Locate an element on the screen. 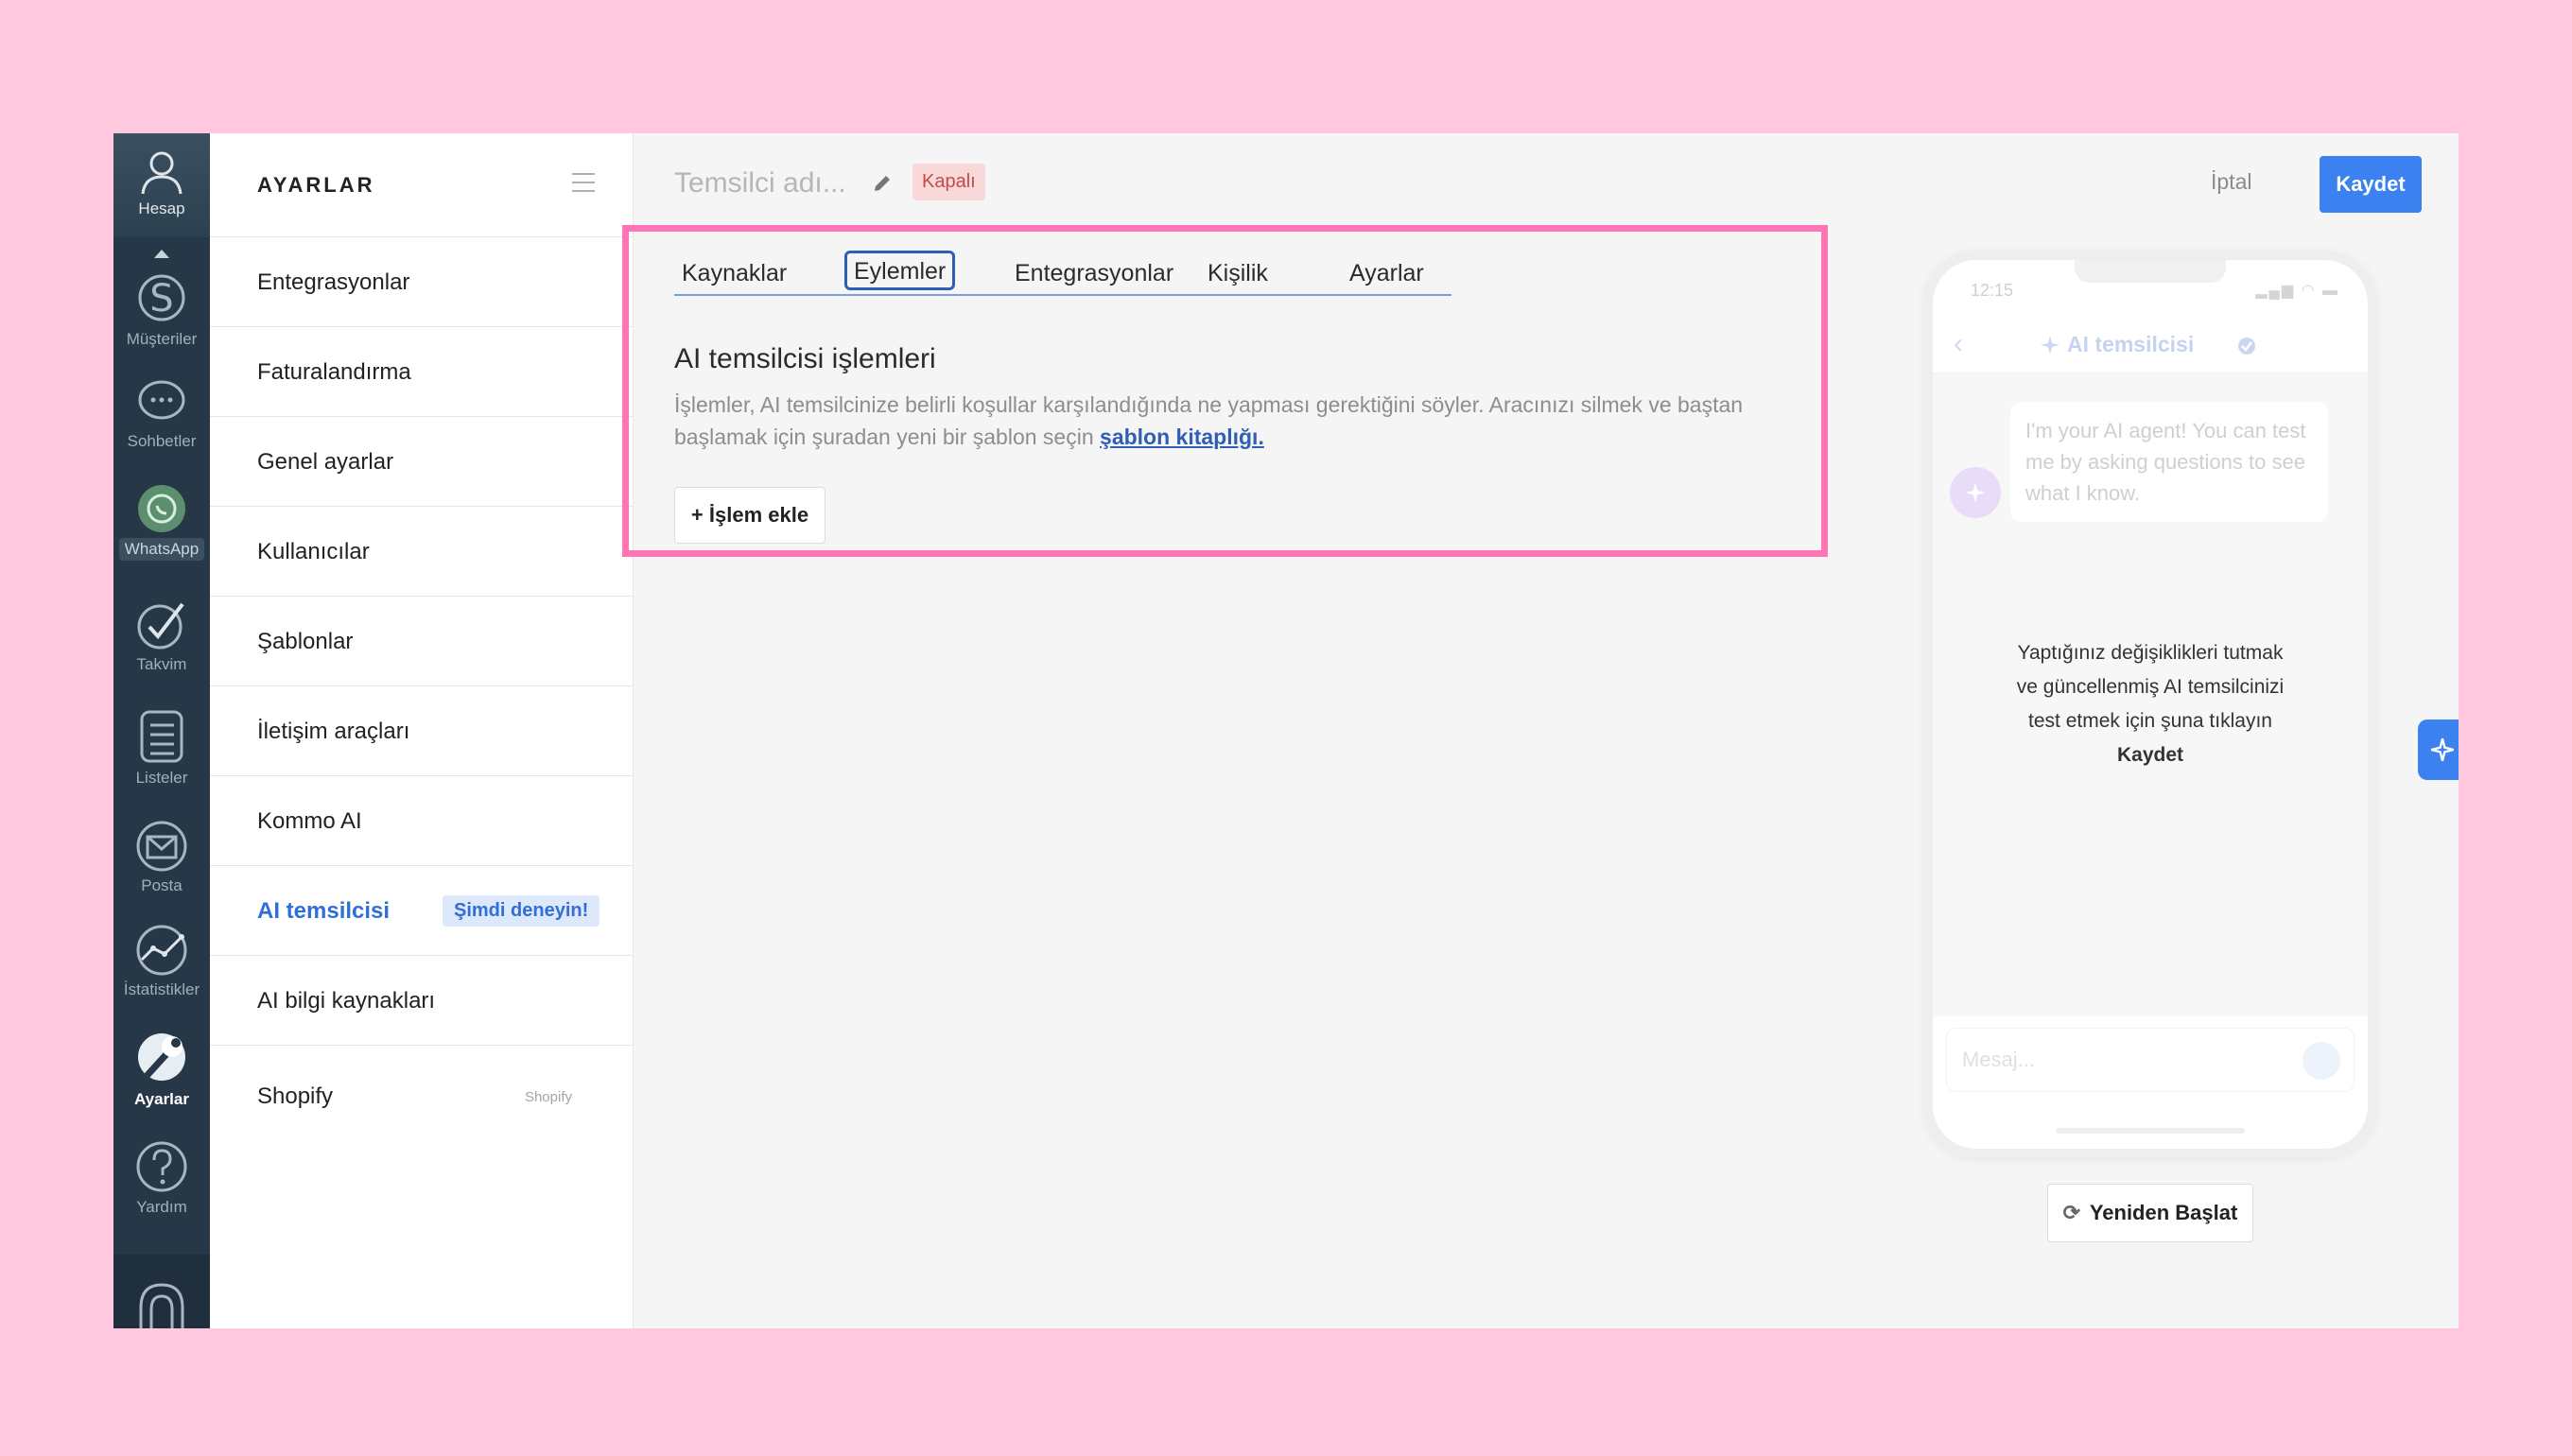 This screenshot has height=1456, width=2572. question-icon is located at coordinates (161, 1166).